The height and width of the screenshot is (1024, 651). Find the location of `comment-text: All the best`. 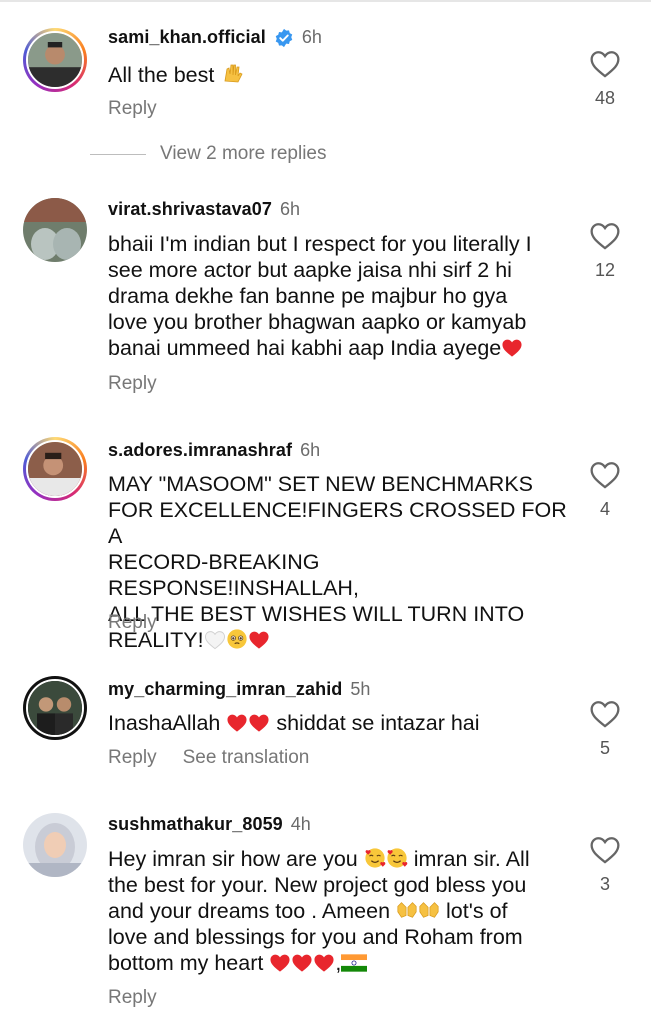

comment-text: All the best is located at coordinates (338, 74).